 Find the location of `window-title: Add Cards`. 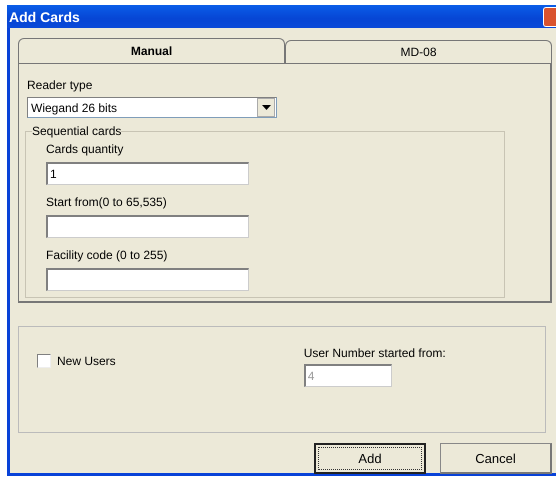

window-title: Add Cards is located at coordinates (44, 16).